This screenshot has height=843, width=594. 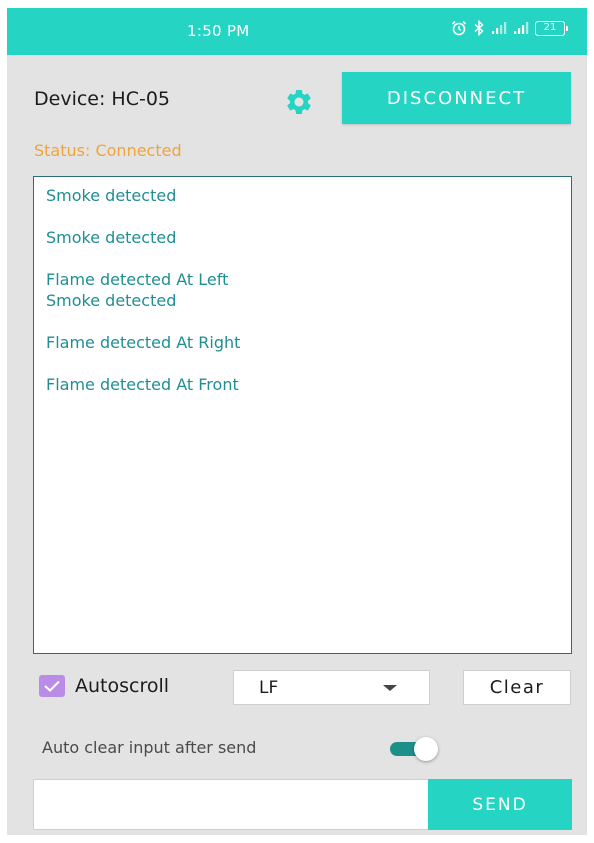 I want to click on line-ending-select: LF, so click(x=331, y=687).